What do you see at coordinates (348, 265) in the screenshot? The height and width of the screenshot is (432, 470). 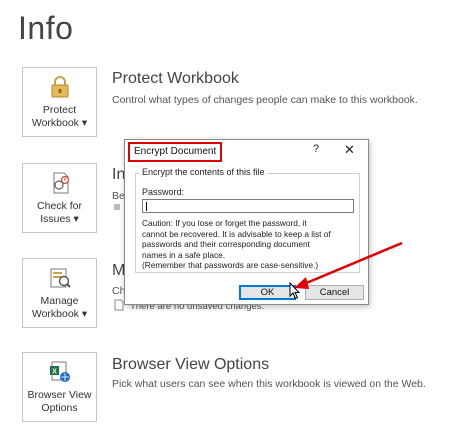 I see `annotation-arrow` at bounding box center [348, 265].